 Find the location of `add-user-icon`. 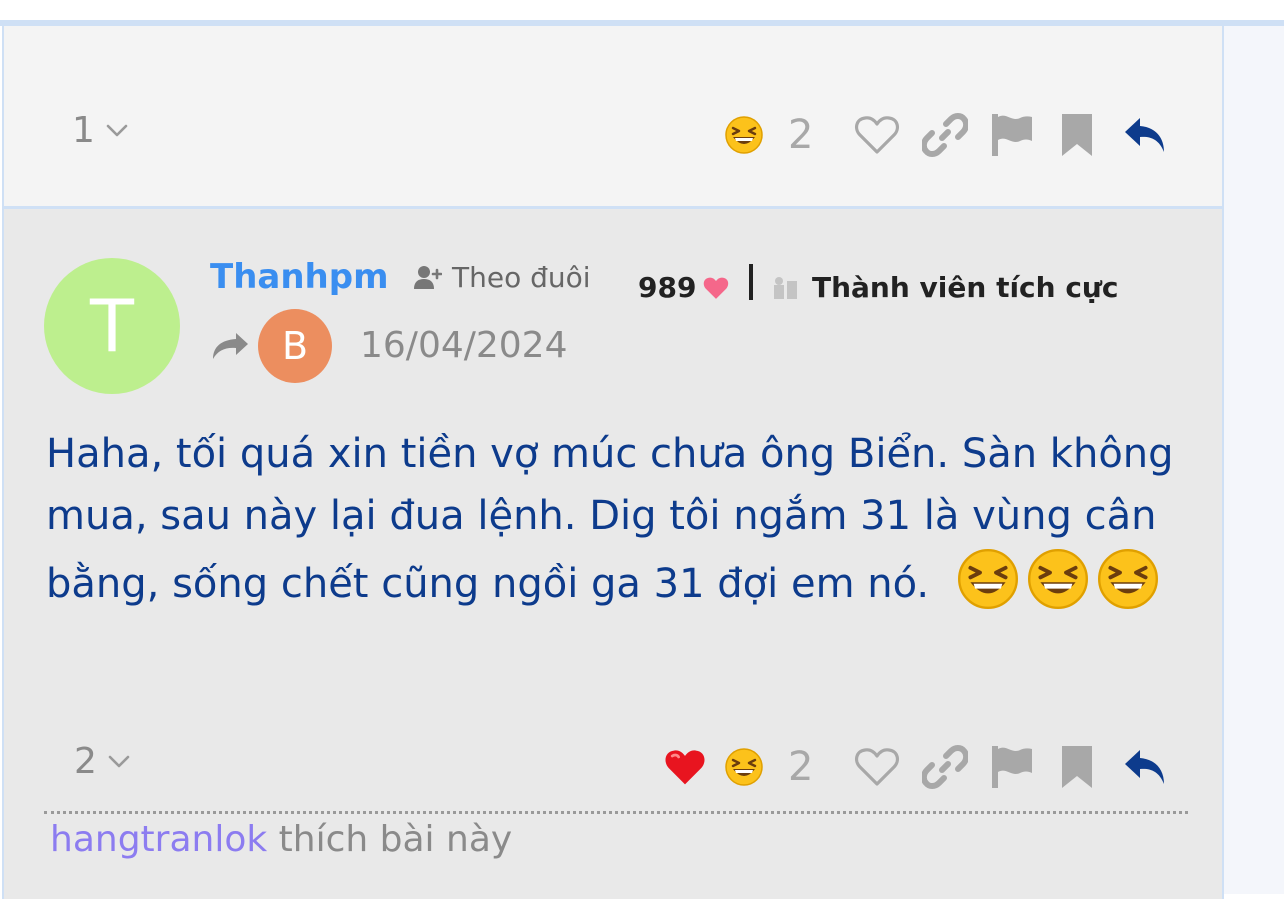

add-user-icon is located at coordinates (428, 277).